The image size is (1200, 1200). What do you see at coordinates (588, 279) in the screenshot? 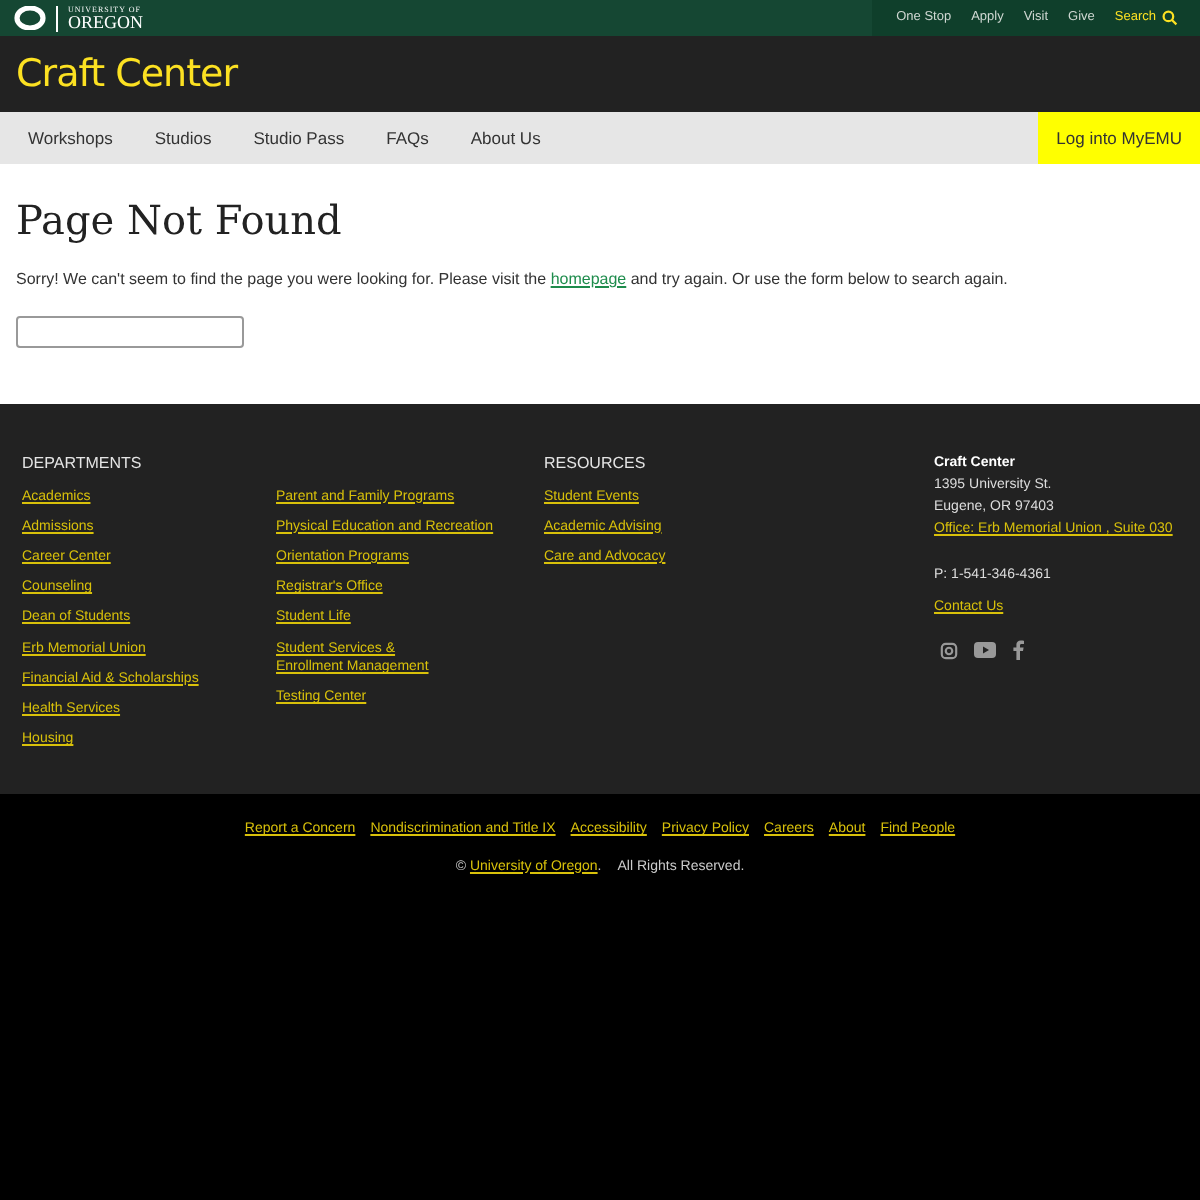
I see `homepage-link: homepage` at bounding box center [588, 279].